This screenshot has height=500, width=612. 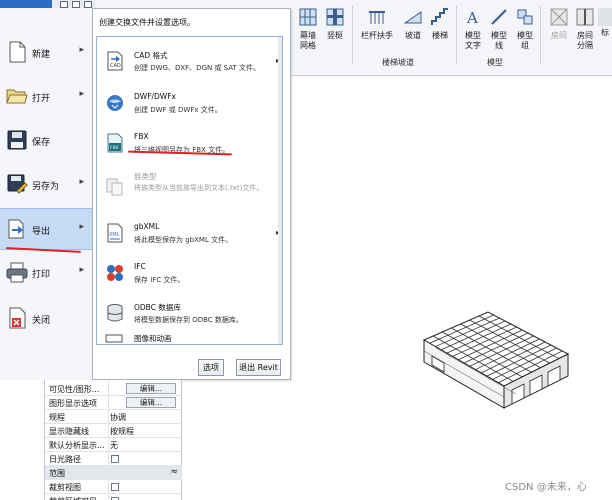 I want to click on room-separator-icon, so click(x=585, y=17).